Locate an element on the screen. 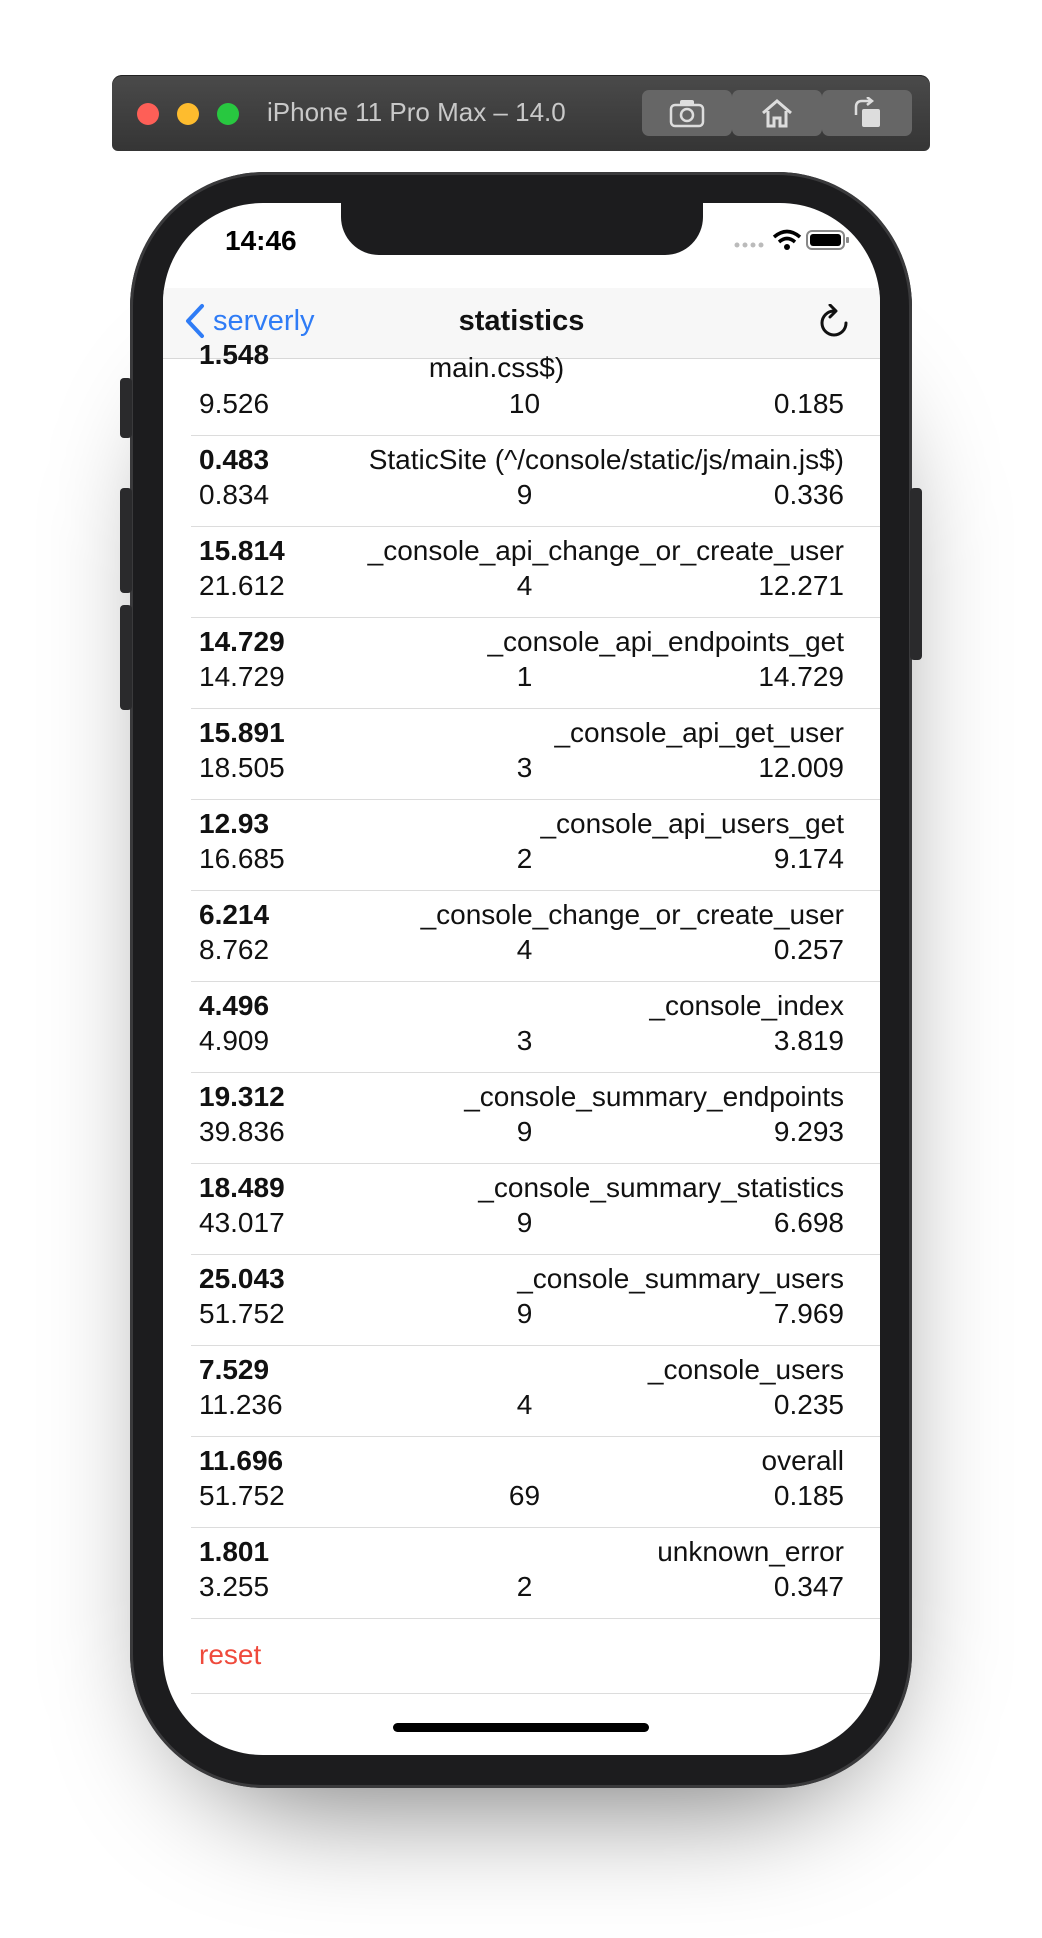 This screenshot has width=1042, height=1938. min-time: 0.336 is located at coordinates (808, 494).